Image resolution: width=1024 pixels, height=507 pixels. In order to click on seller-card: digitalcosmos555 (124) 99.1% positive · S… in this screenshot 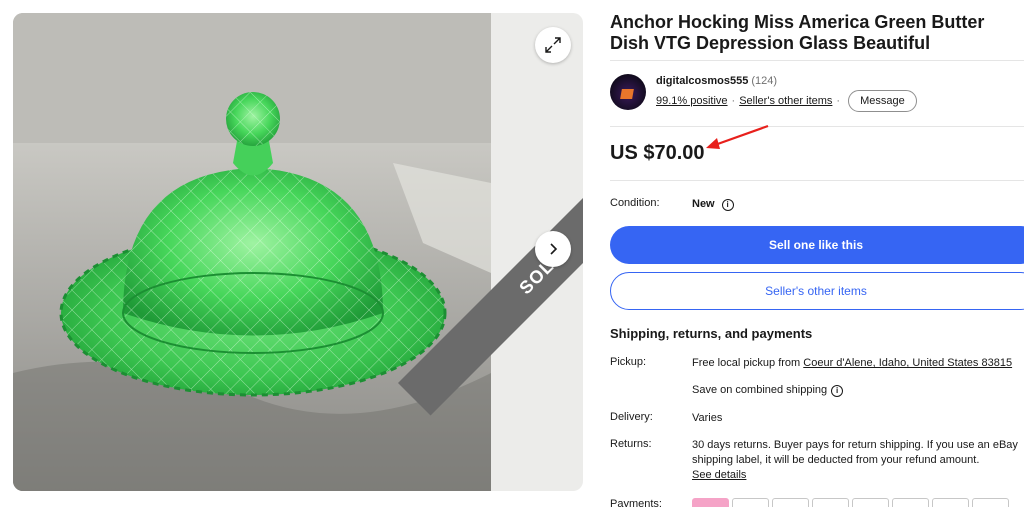, I will do `click(817, 94)`.